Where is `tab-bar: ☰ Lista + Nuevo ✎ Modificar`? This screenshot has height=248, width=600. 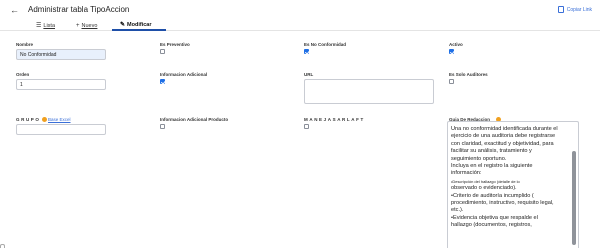 tab-bar: ☰ Lista + Nuevo ✎ Modificar is located at coordinates (300, 24).